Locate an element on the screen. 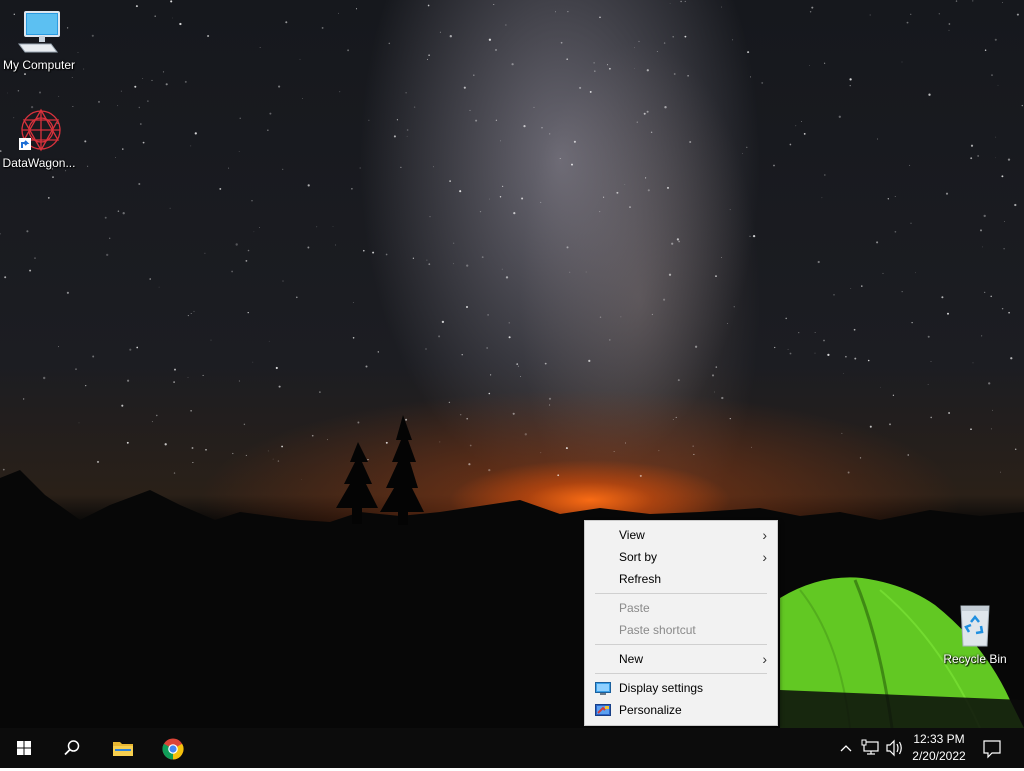 The height and width of the screenshot is (771, 1024). chrome-button is located at coordinates (172, 748).